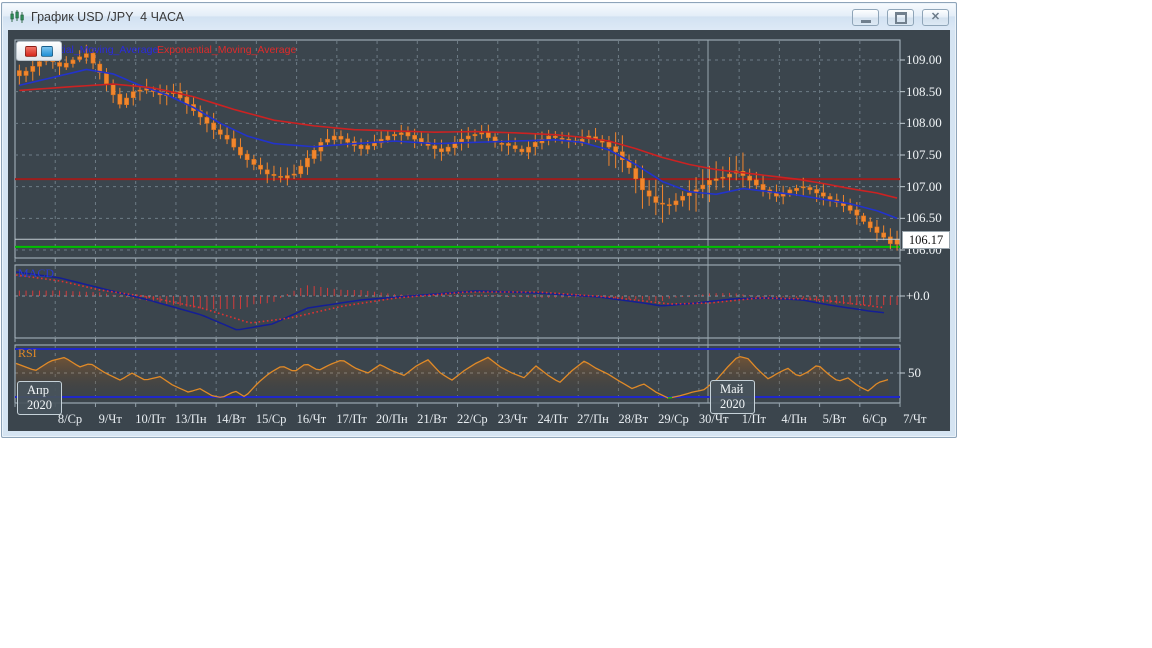  I want to click on minimize-button, so click(865, 17).